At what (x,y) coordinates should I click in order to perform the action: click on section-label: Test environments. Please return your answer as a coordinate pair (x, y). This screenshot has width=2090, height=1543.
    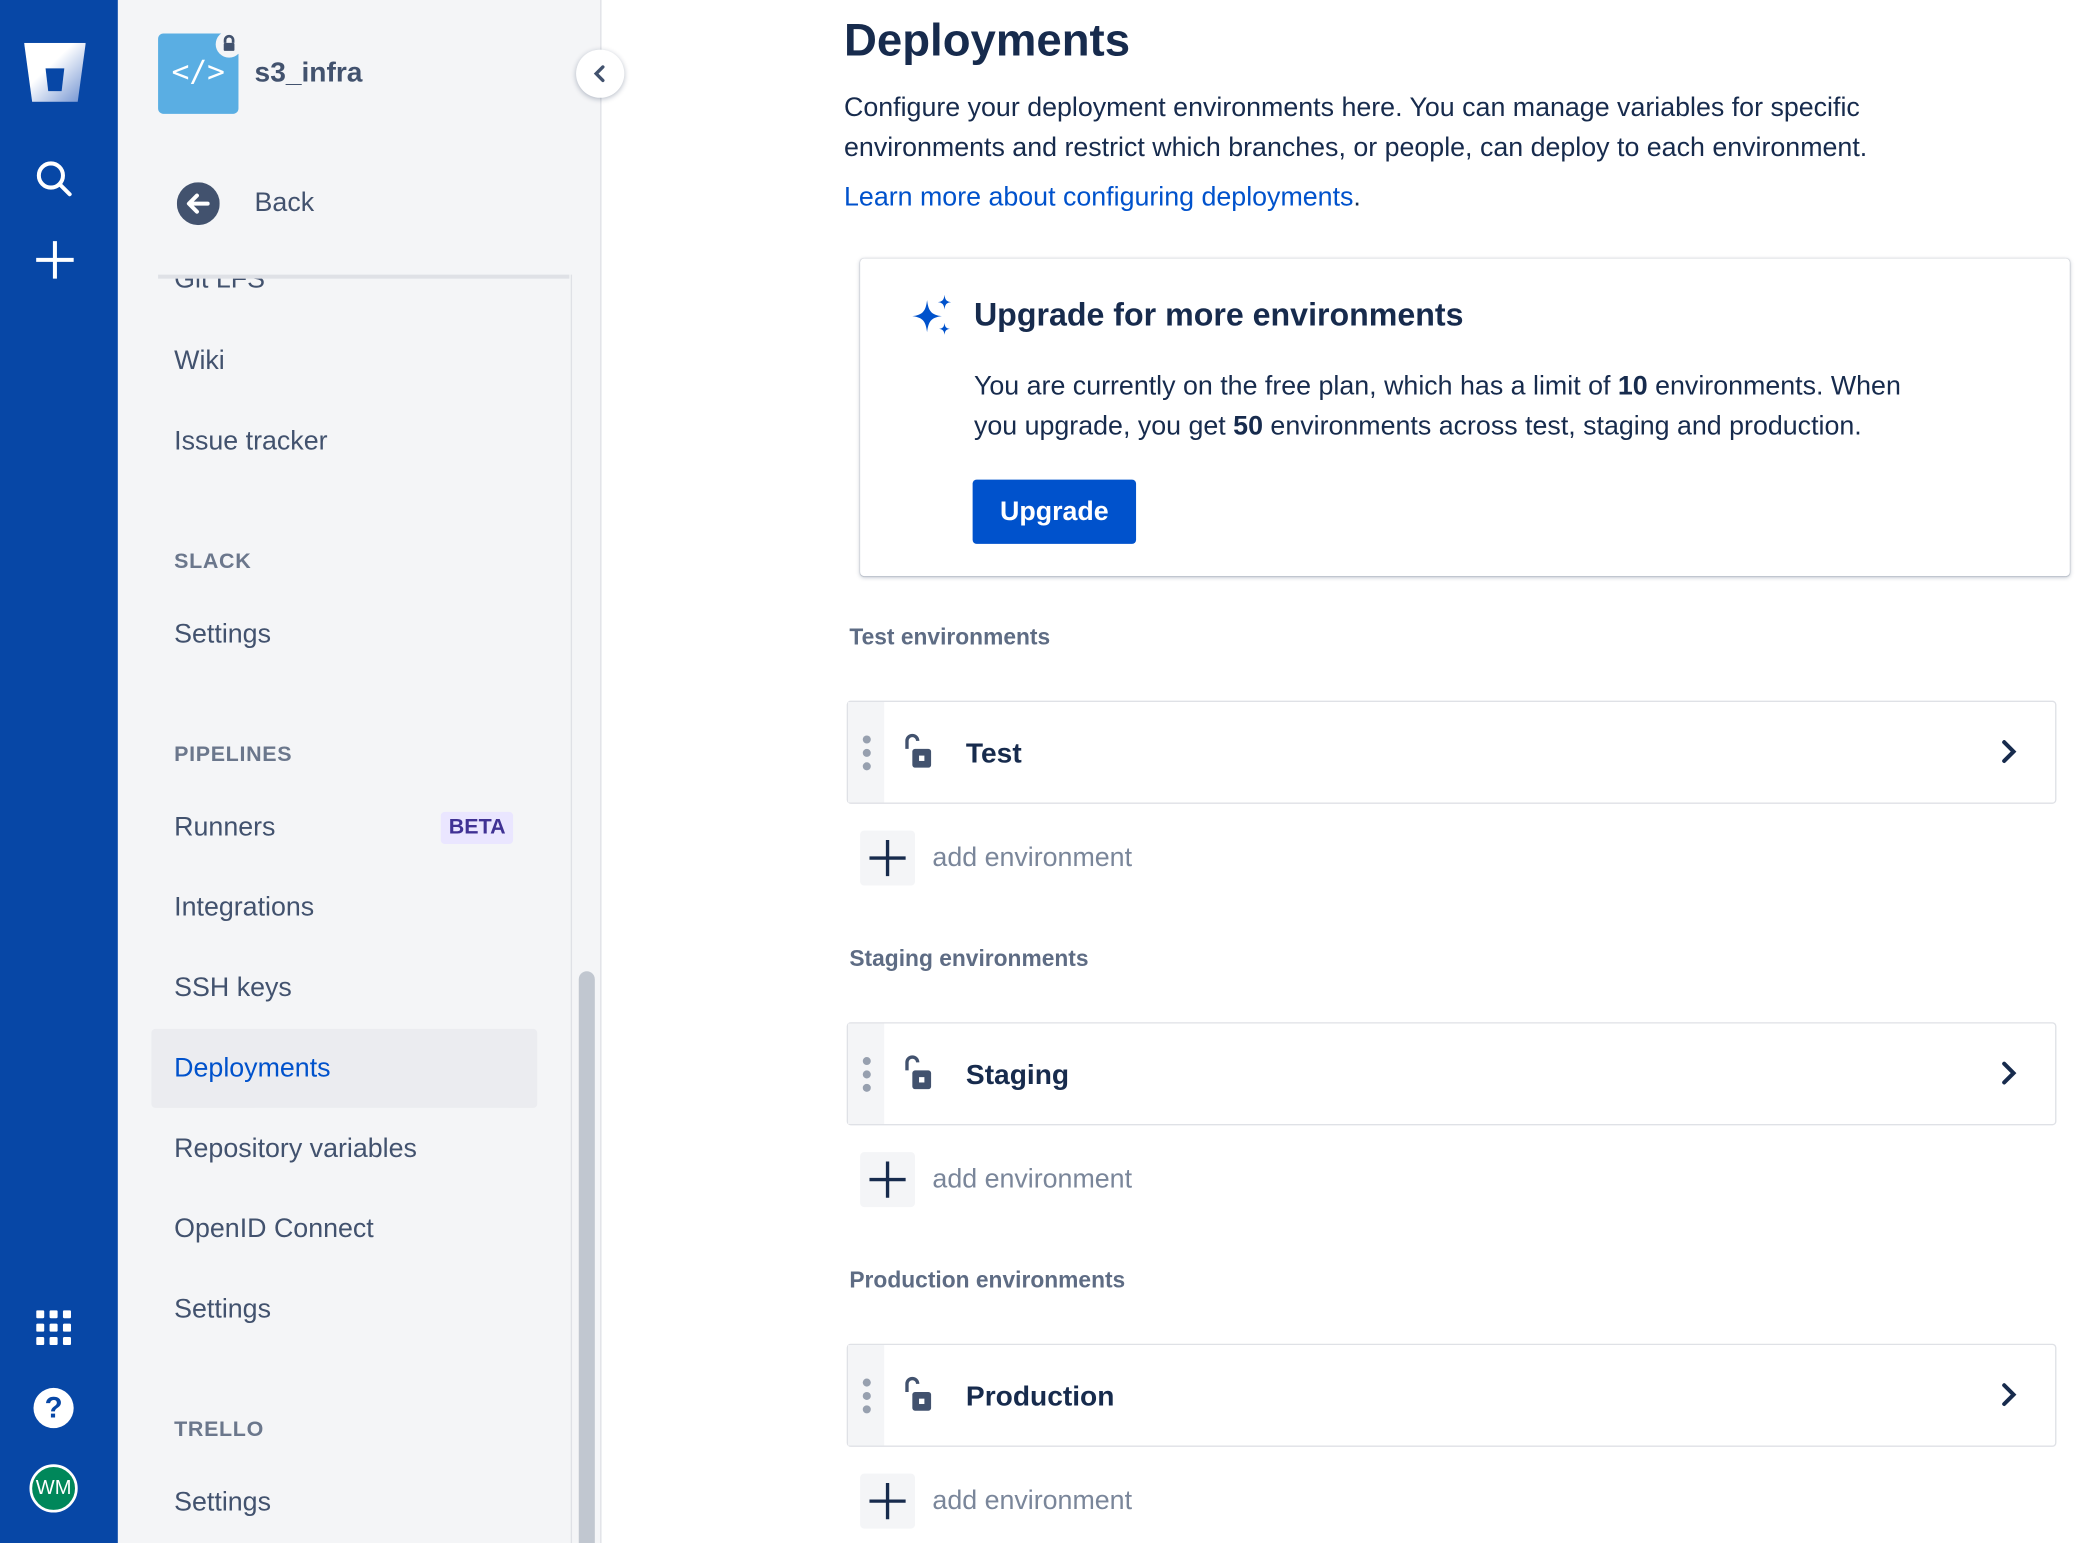
    Looking at the image, I should click on (950, 637).